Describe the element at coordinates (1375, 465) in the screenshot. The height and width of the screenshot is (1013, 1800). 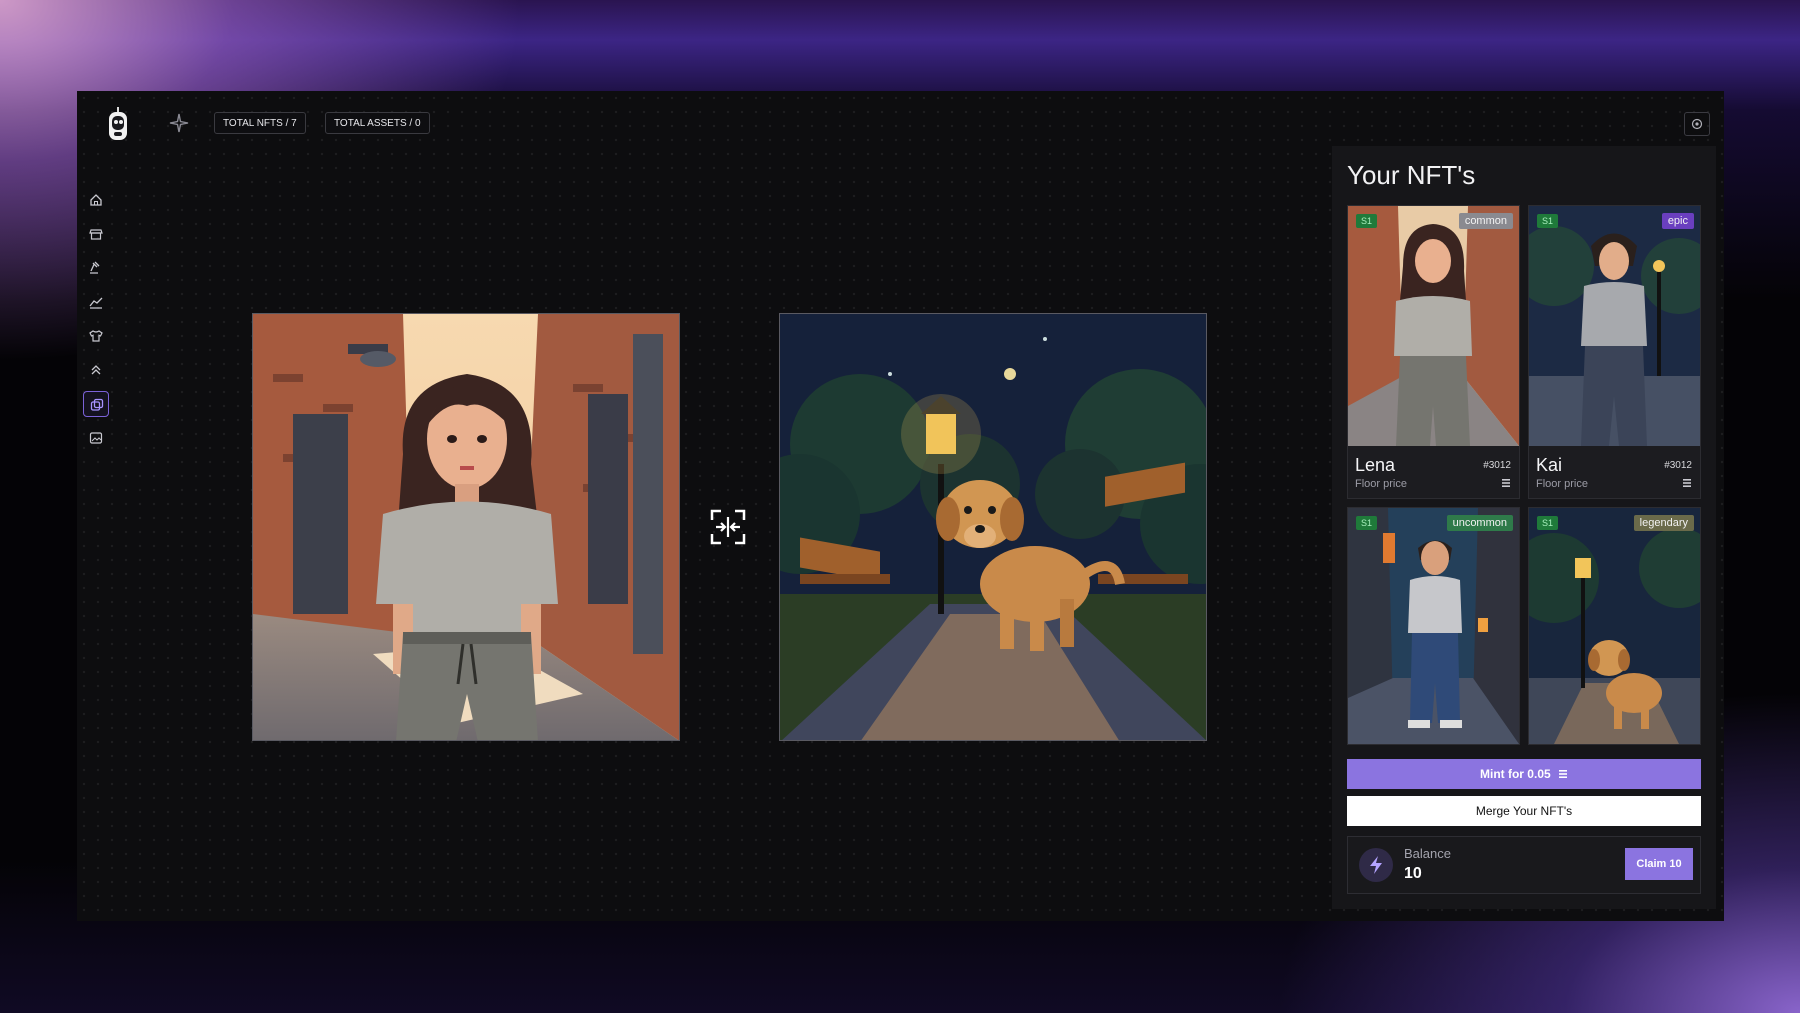
I see `nft-name: Lena` at that location.